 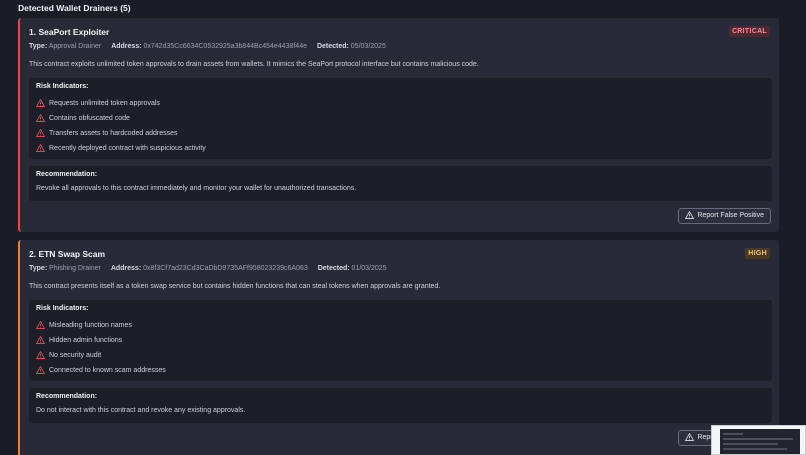 I want to click on card-header: 1. SeaPort Exploiter CRITICAL, so click(x=399, y=32).